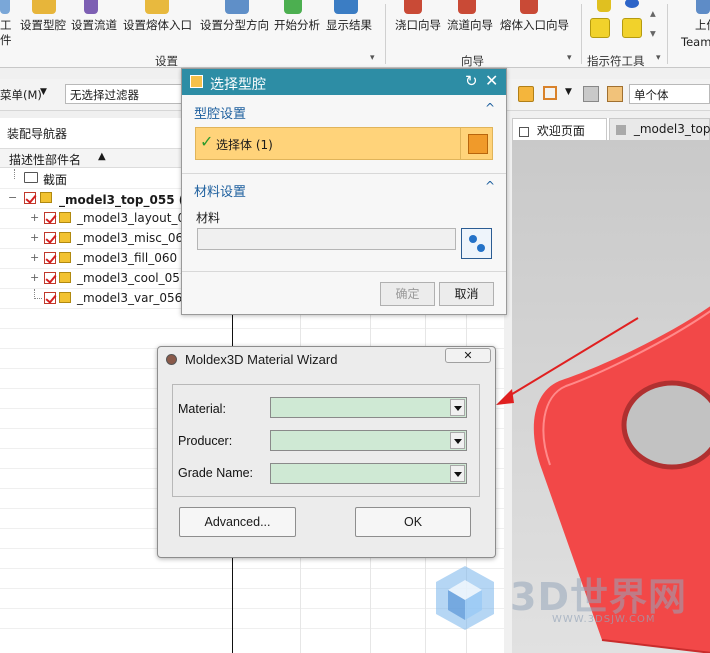  Describe the element at coordinates (31, 177) in the screenshot. I see `folder-icon` at that location.